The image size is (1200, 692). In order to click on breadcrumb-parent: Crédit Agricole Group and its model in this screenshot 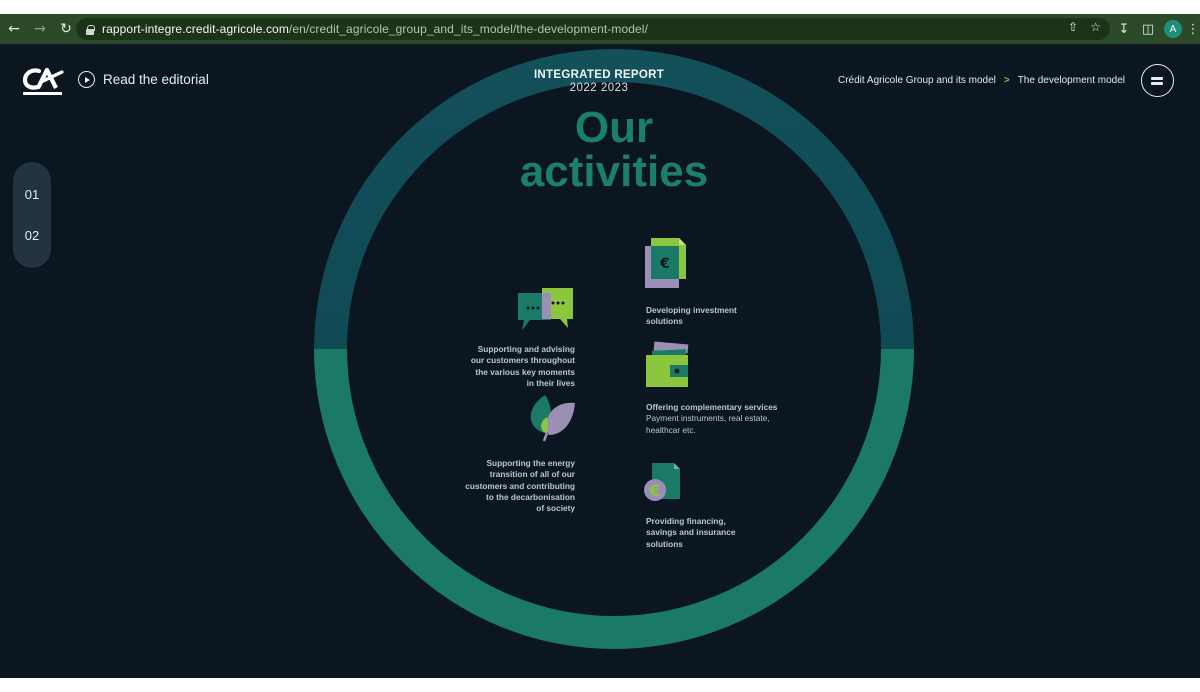, I will do `click(917, 80)`.